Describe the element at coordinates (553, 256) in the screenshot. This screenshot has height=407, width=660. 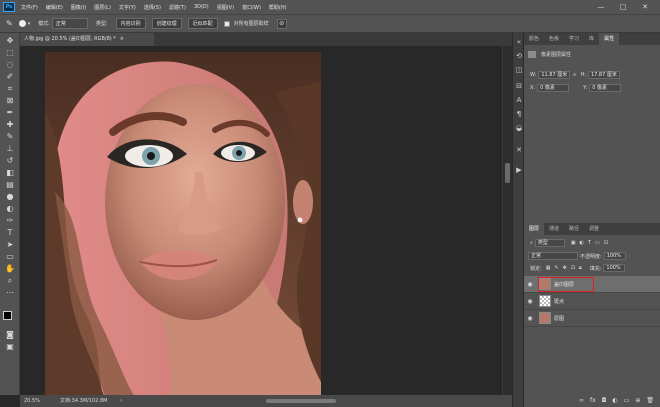
I see `blend-mode-select: 正常` at that location.